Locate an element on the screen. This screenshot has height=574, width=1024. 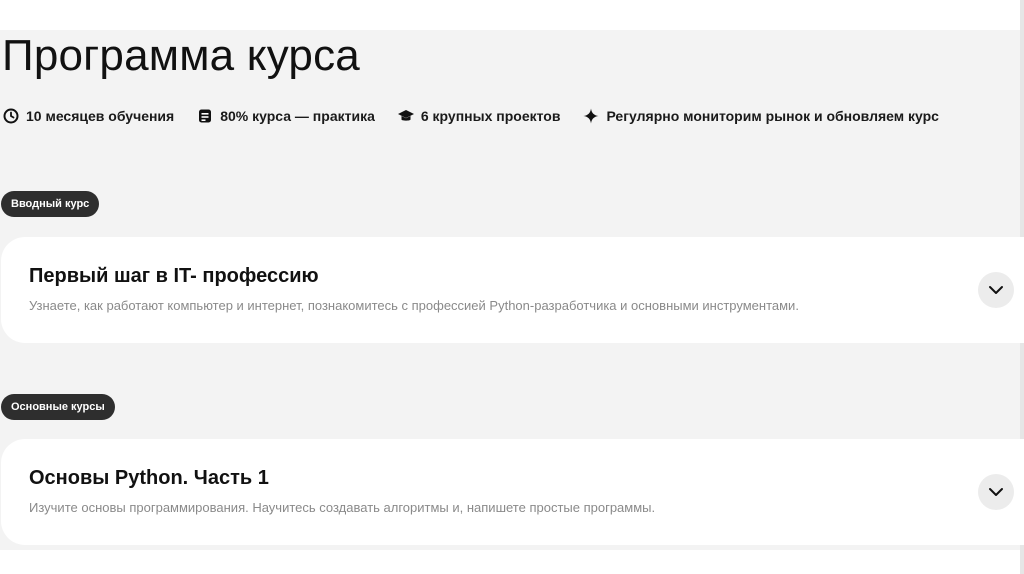
graduation-cap-icon is located at coordinates (406, 116).